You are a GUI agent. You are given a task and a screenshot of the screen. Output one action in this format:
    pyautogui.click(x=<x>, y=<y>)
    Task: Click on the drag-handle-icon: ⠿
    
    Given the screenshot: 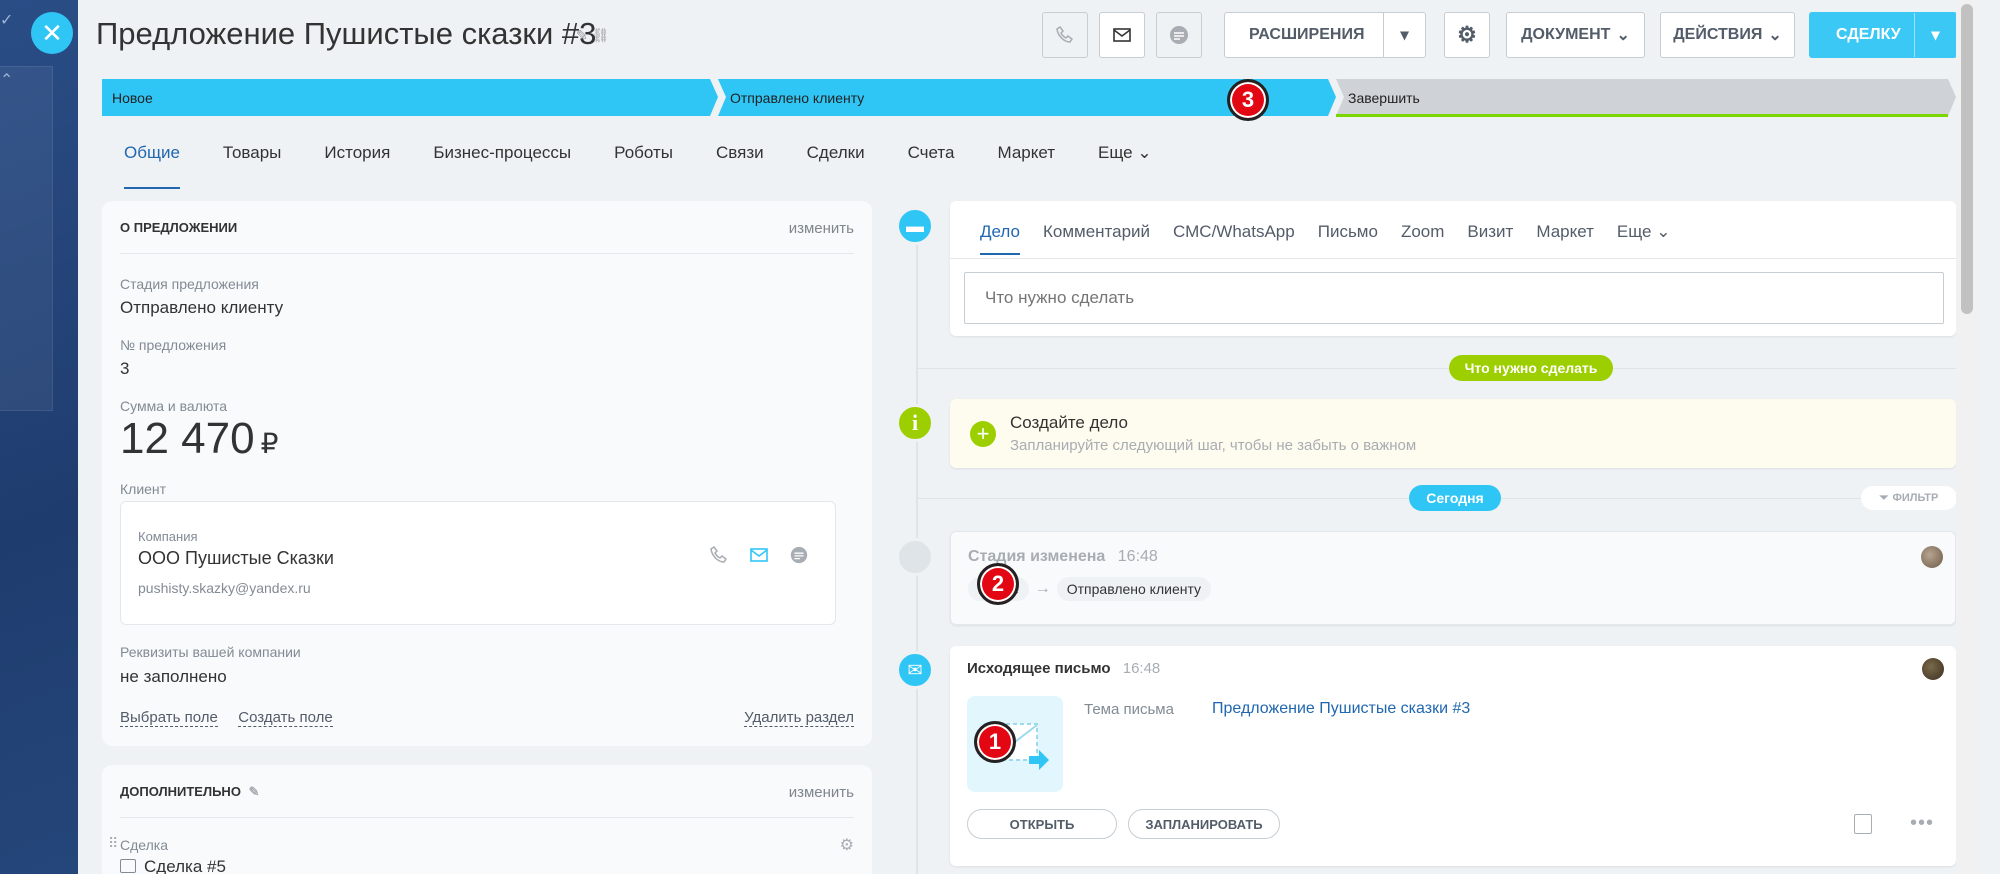 What is the action you would take?
    pyautogui.click(x=113, y=843)
    